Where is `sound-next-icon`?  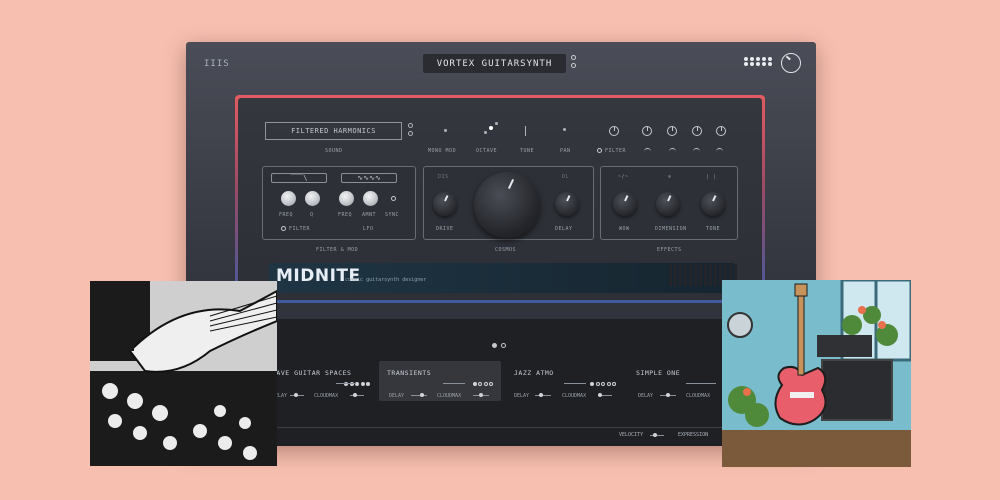 sound-next-icon is located at coordinates (410, 133).